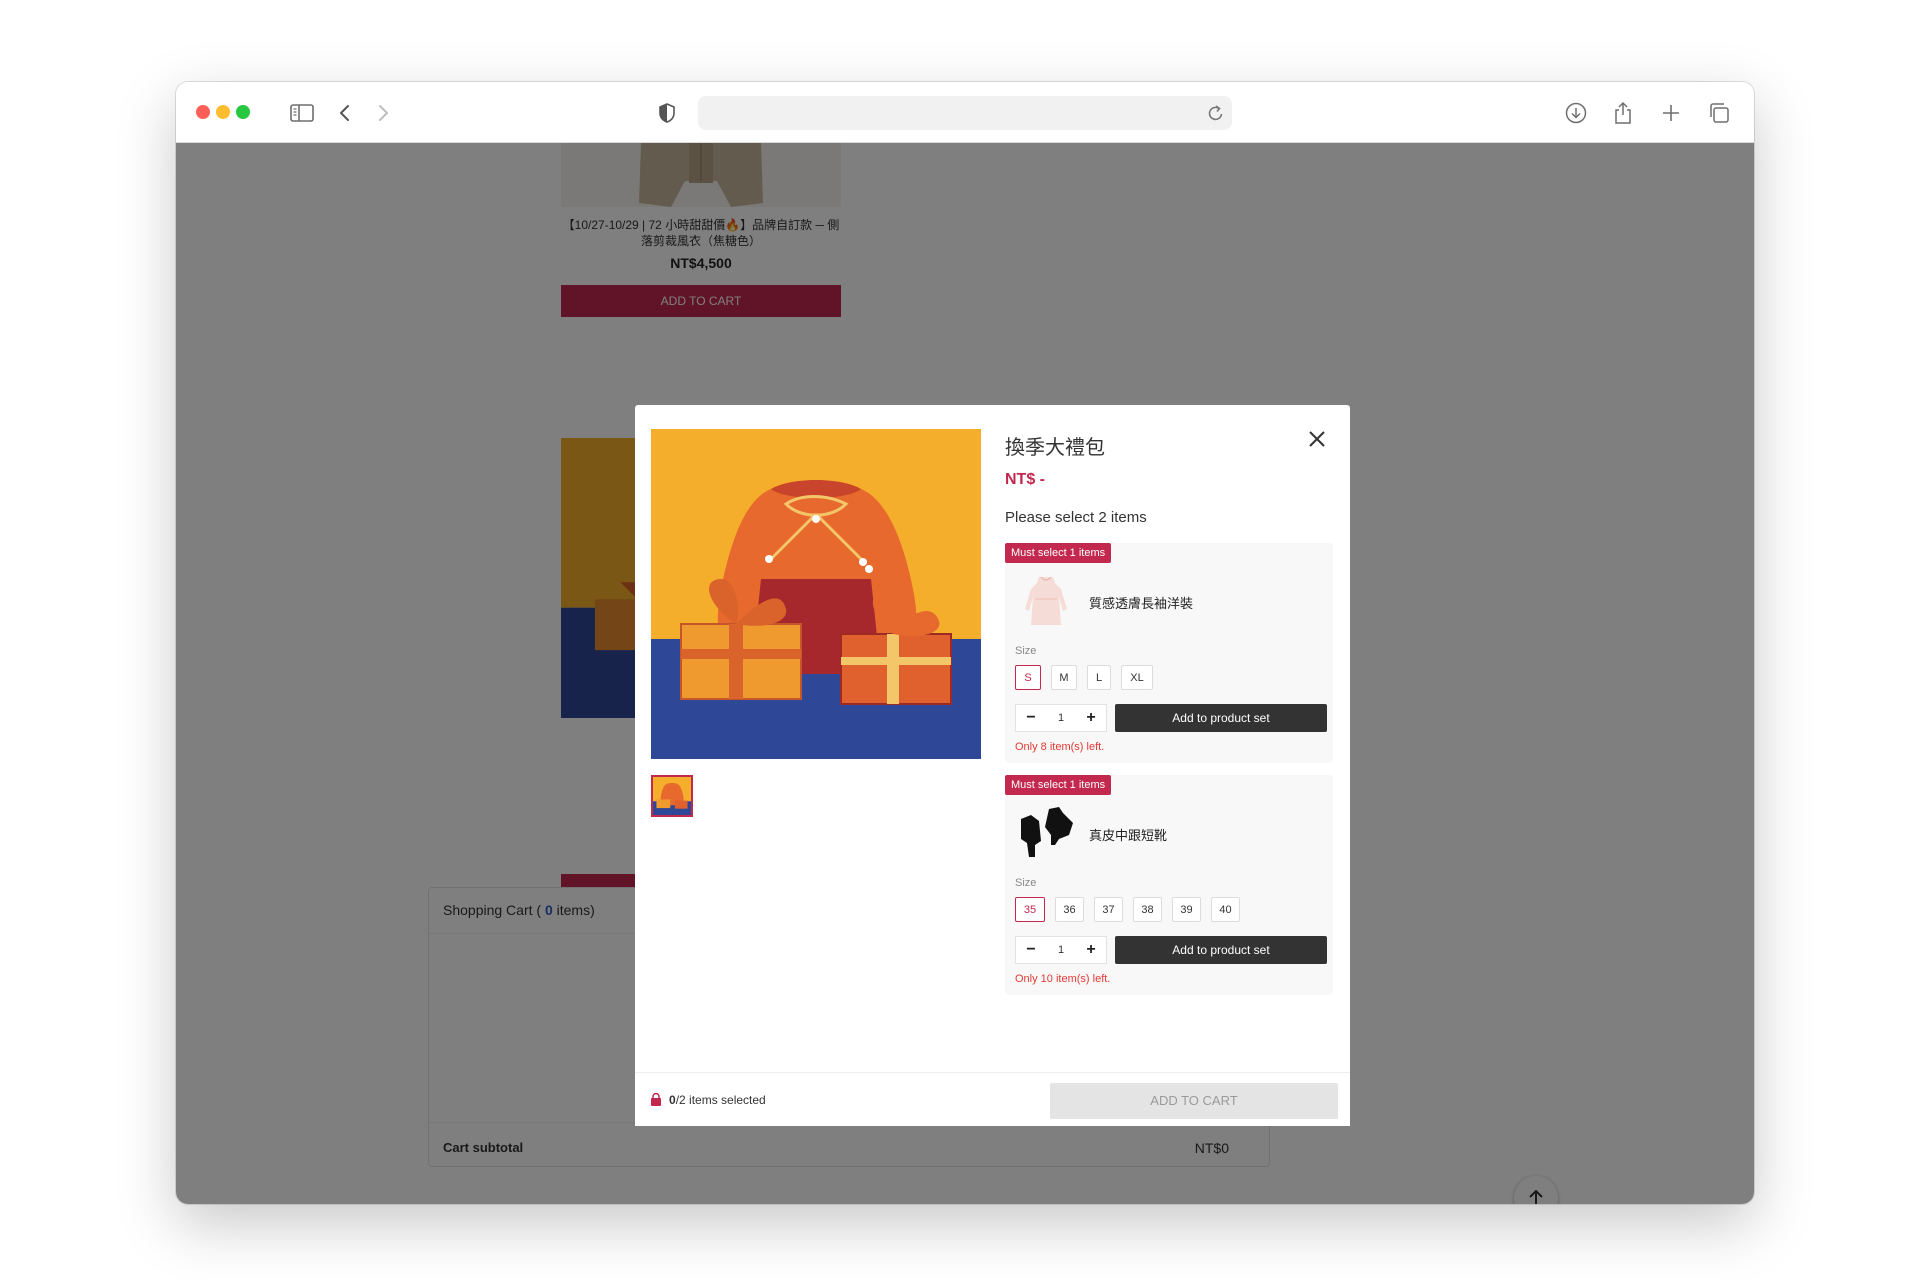 The image size is (1920, 1280). I want to click on close-icon, so click(1317, 439).